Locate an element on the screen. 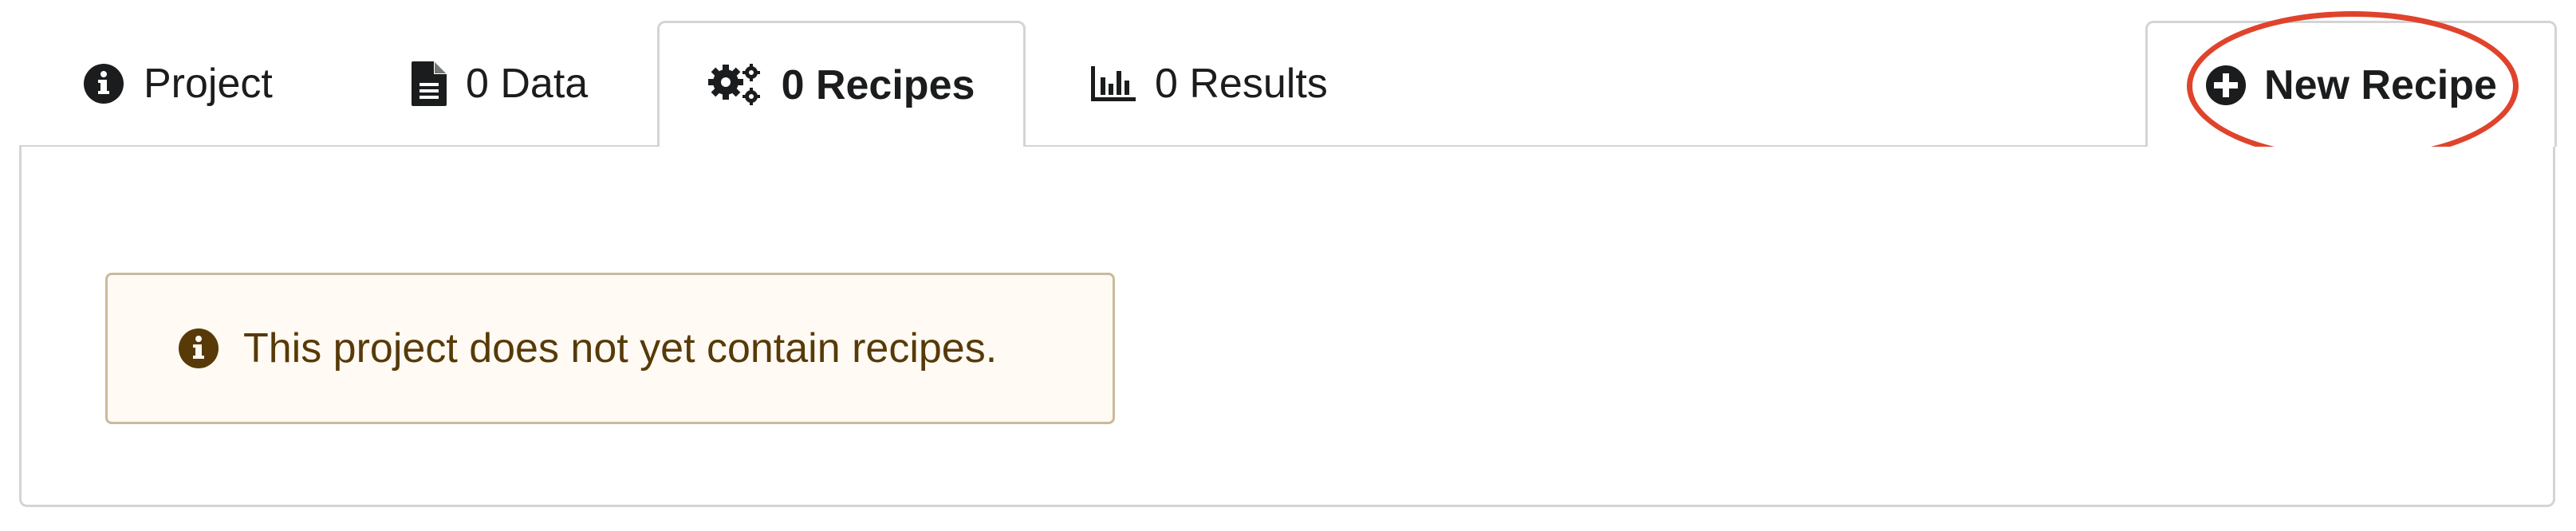 The height and width of the screenshot is (531, 2576). new-recipe-button: New Recipe is located at coordinates (2351, 84).